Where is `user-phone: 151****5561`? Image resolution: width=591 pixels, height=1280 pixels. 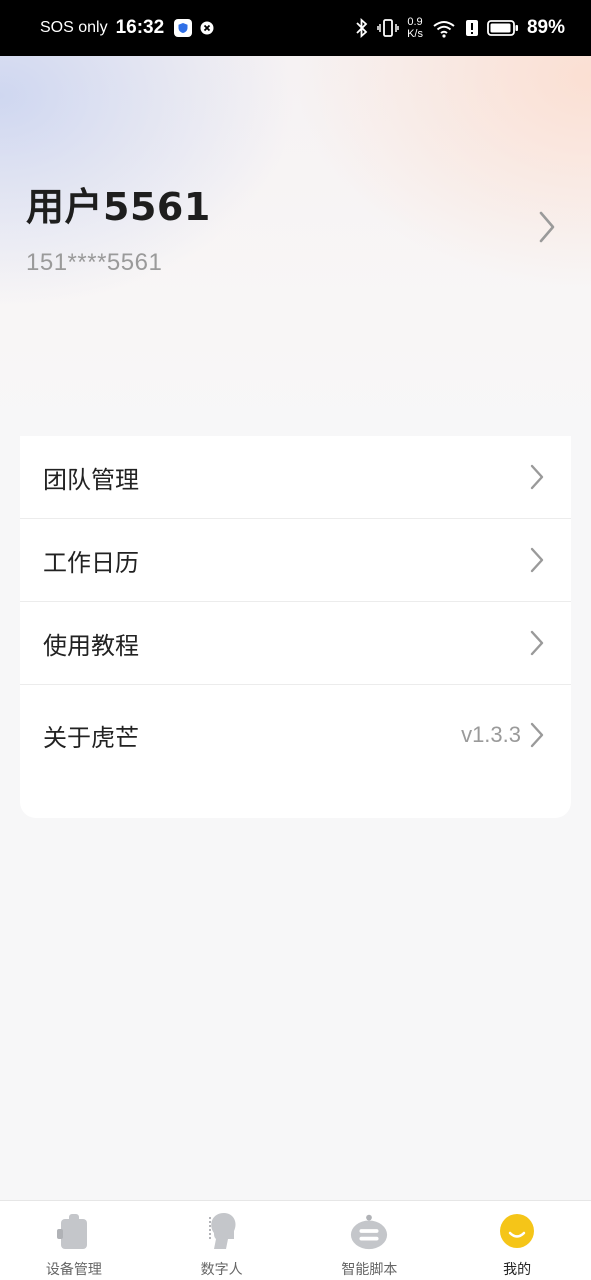
user-phone: 151****5561 is located at coordinates (94, 262).